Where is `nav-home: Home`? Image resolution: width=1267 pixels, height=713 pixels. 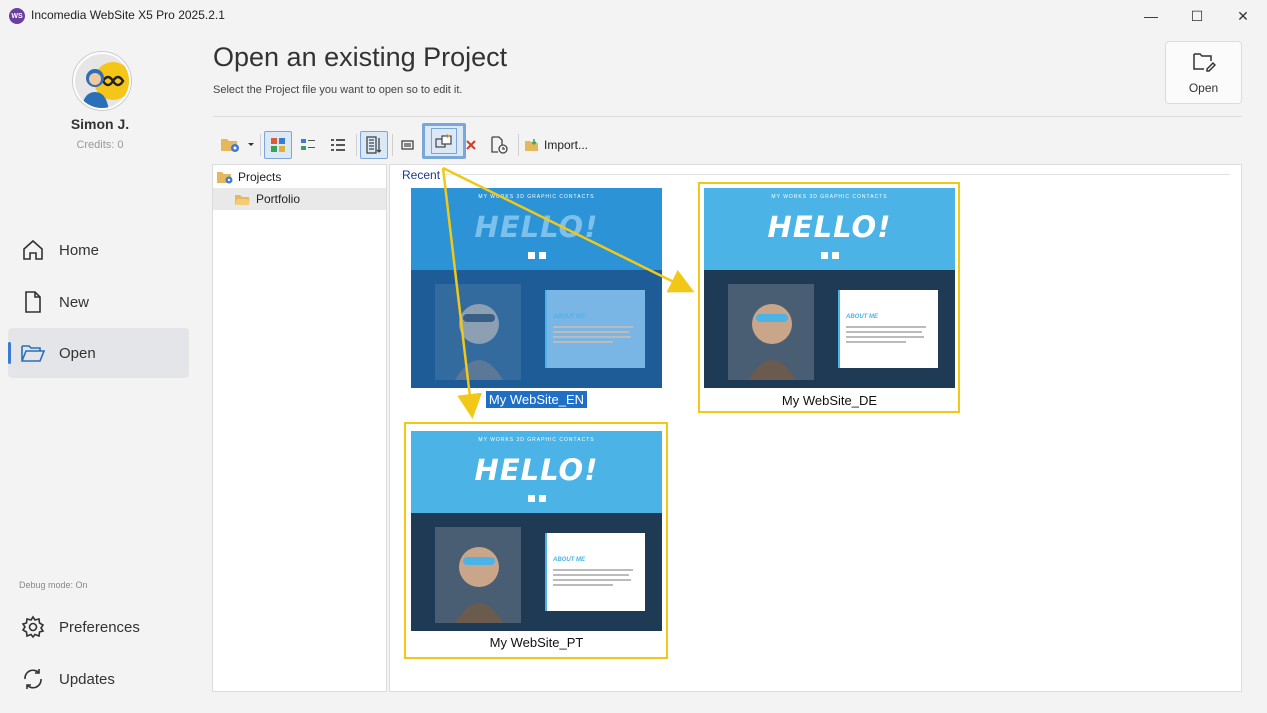 nav-home: Home is located at coordinates (98, 250).